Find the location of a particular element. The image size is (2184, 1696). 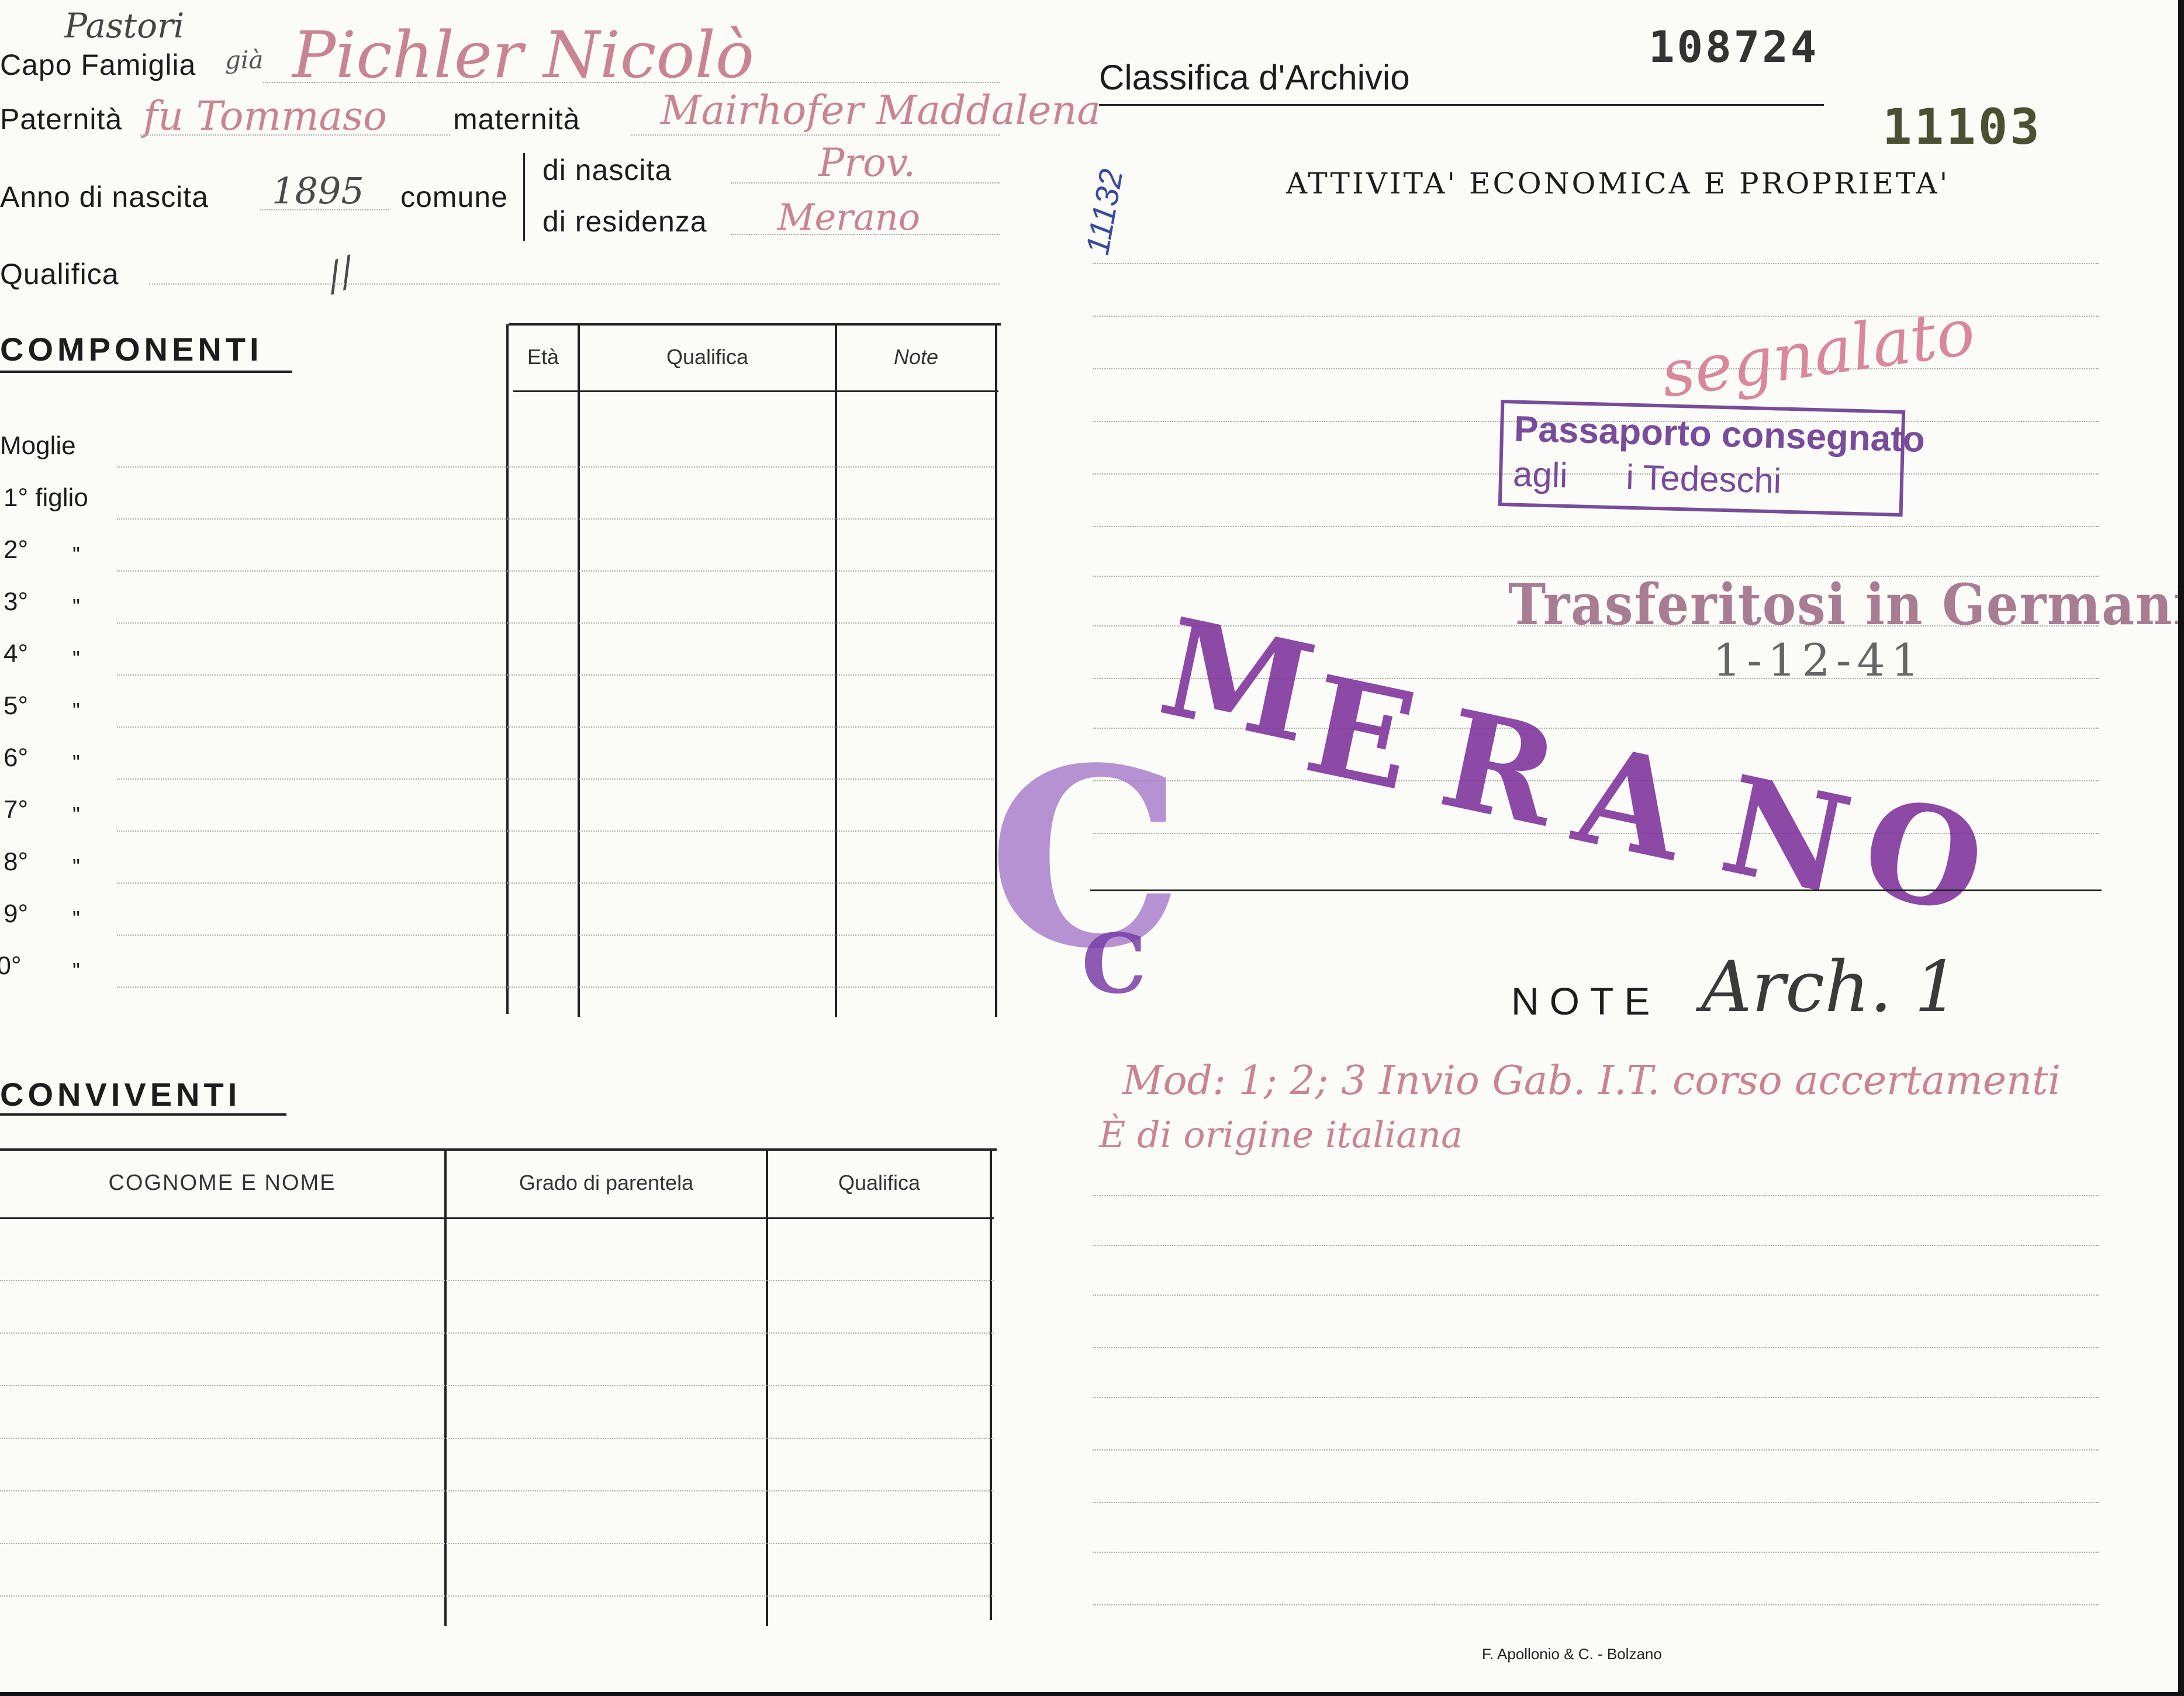

note-line2: È di origine italiana is located at coordinates (1281, 1134).